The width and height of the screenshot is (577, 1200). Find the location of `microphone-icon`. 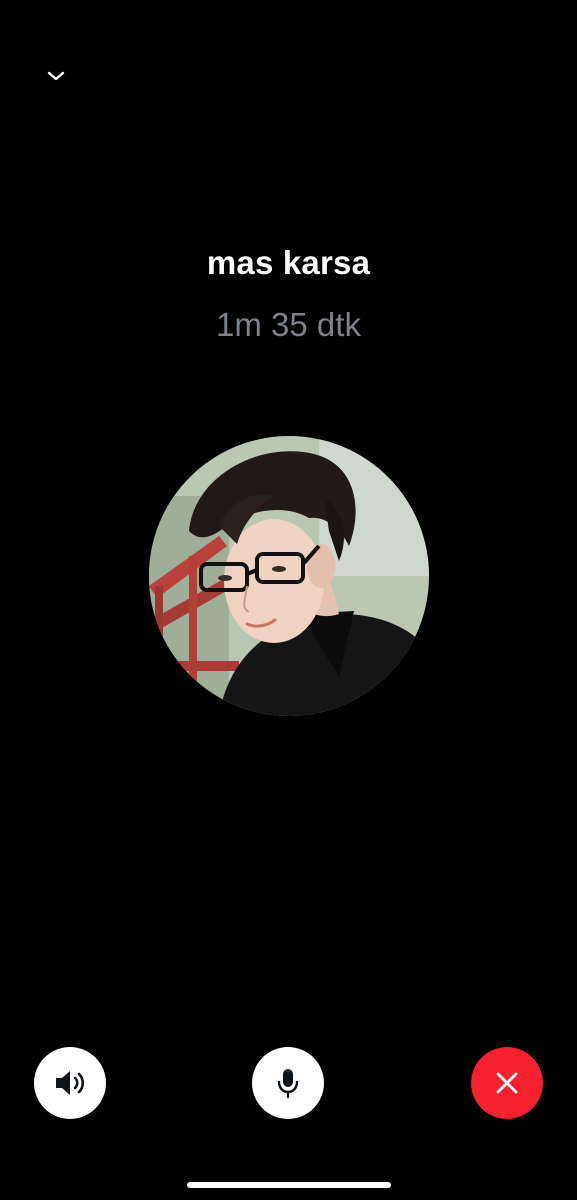

microphone-icon is located at coordinates (288, 1084).